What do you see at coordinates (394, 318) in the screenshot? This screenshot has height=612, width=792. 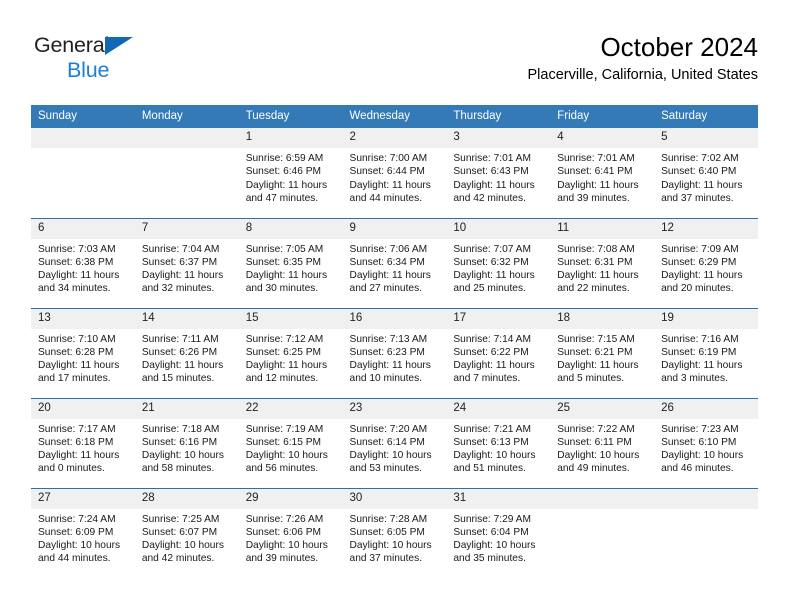 I see `day-number: 16` at bounding box center [394, 318].